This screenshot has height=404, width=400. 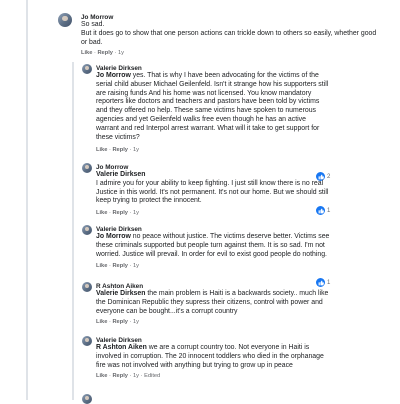 I want to click on mention-link: R Ashton Aiken, so click(x=121, y=347).